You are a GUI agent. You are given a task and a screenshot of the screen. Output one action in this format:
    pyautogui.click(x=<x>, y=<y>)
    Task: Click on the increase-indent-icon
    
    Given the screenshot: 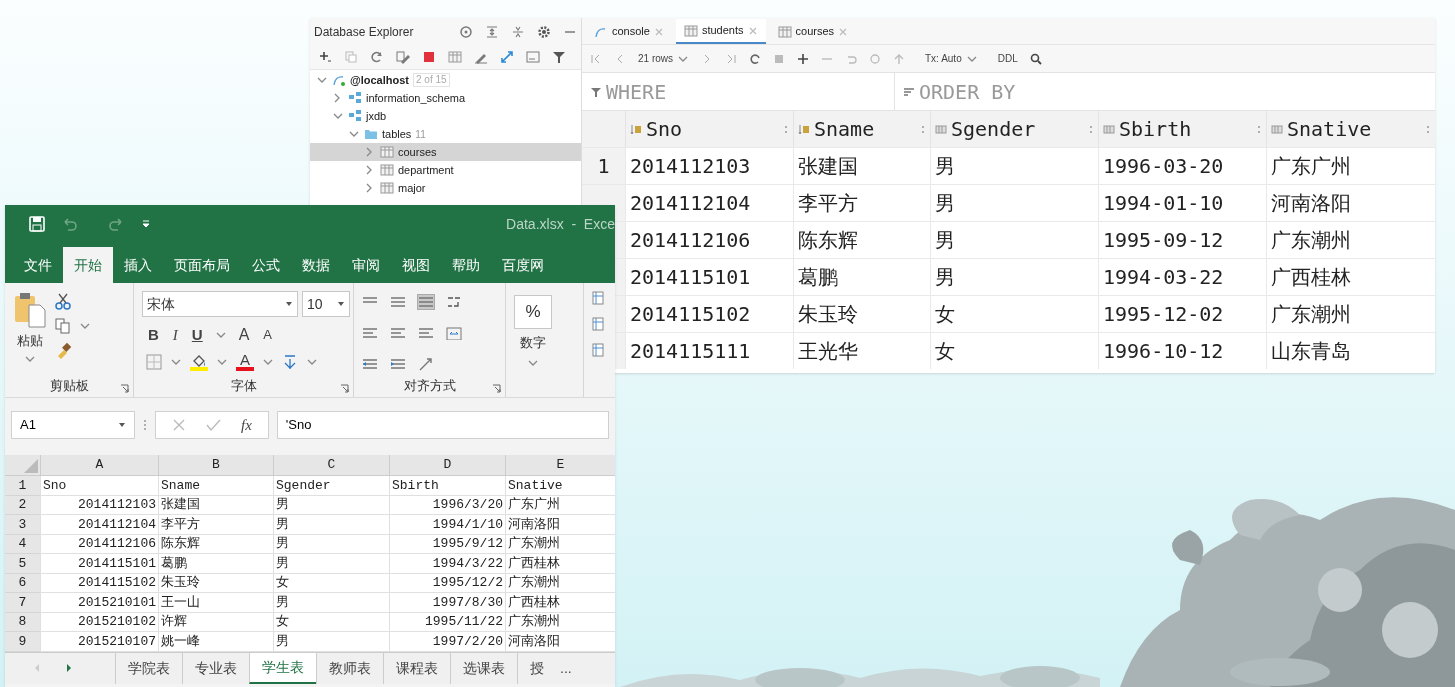 What is the action you would take?
    pyautogui.click(x=398, y=363)
    